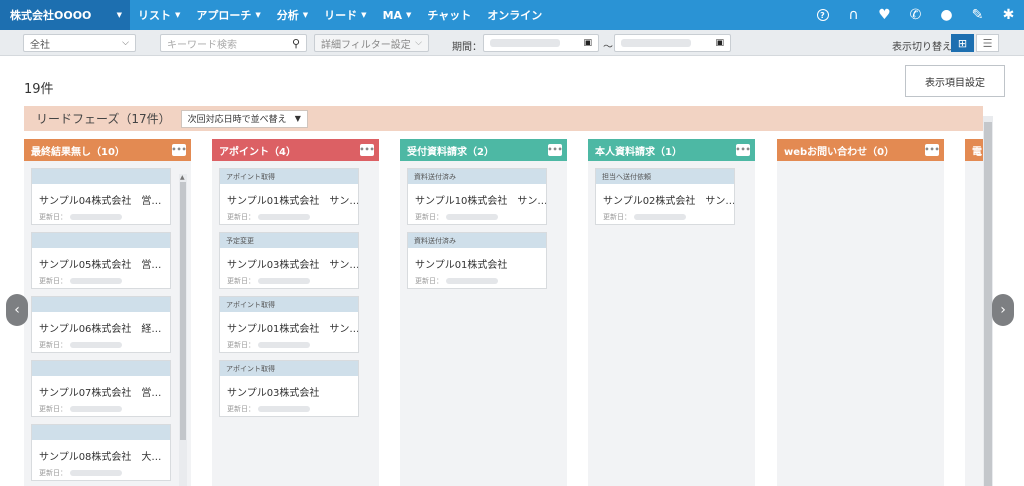  I want to click on nav-item-3: リード ▼, so click(345, 15).